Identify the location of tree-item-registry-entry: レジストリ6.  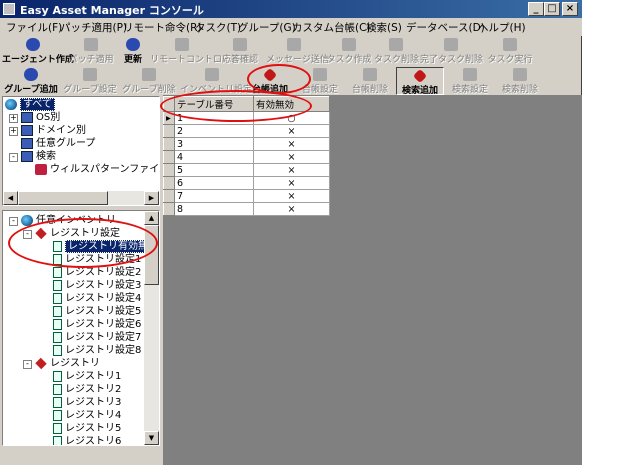
(87, 440).